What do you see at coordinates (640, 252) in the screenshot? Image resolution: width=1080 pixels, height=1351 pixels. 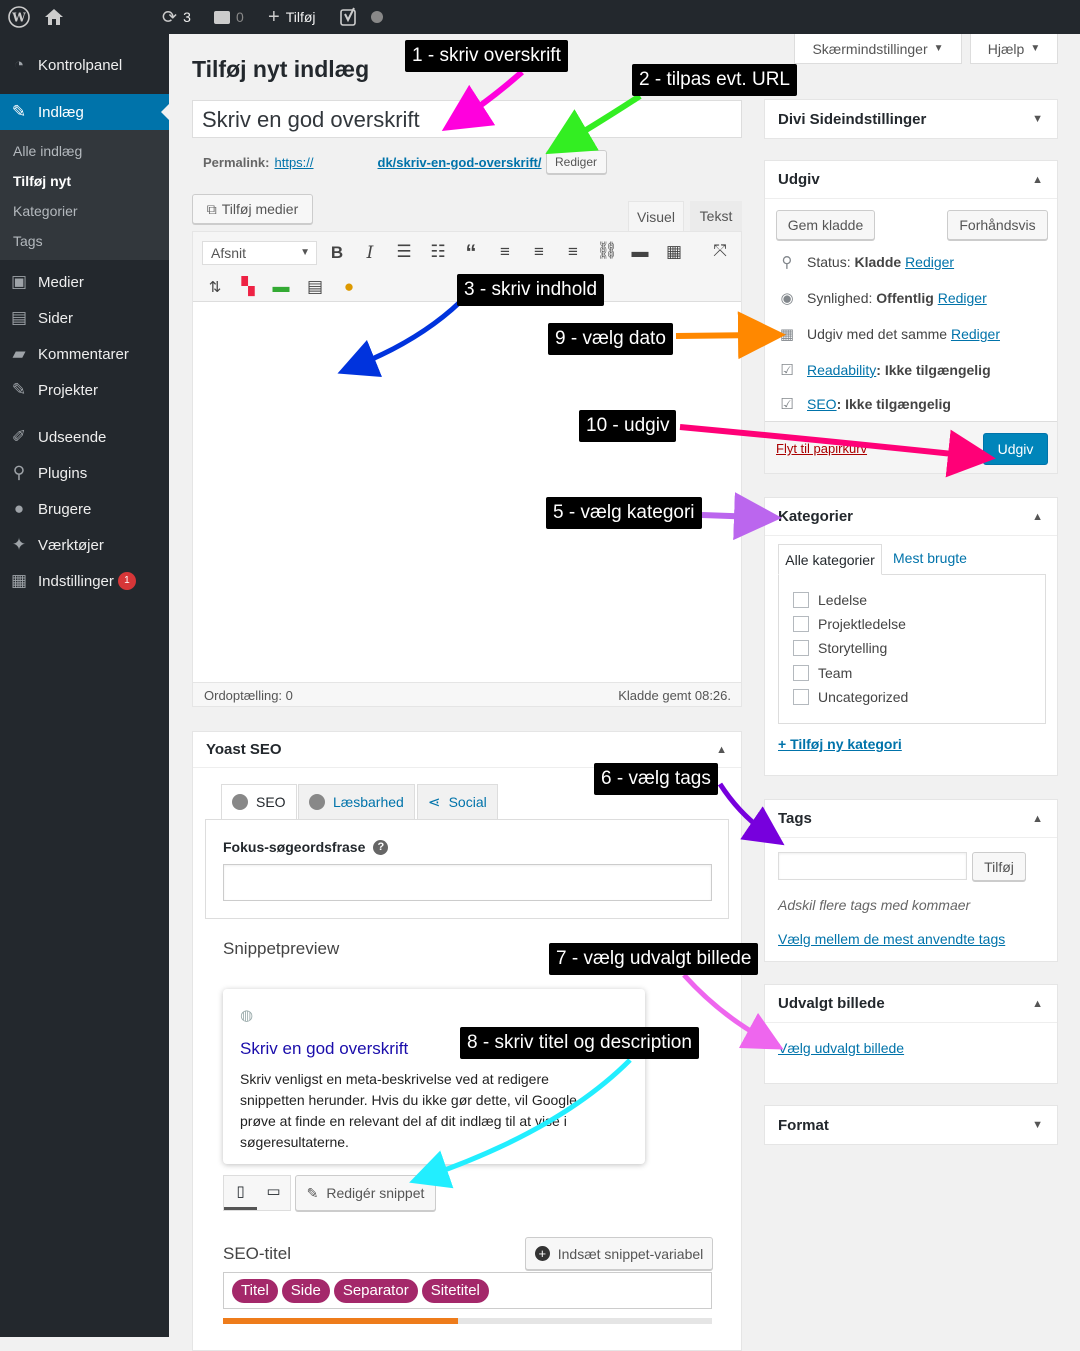 I see `read-more-icon: ▬` at bounding box center [640, 252].